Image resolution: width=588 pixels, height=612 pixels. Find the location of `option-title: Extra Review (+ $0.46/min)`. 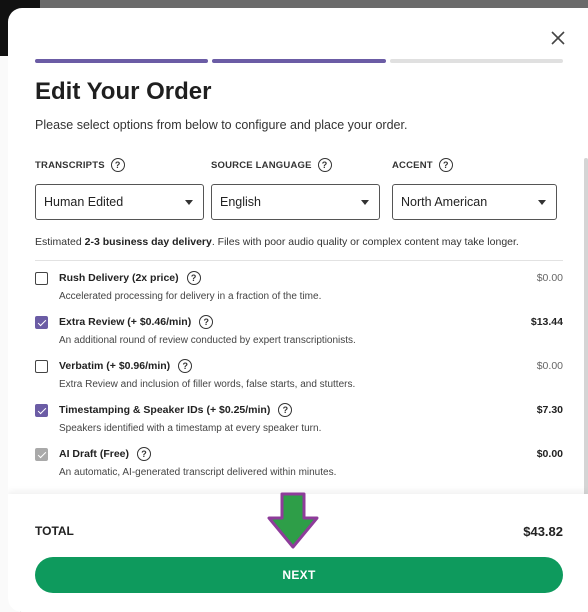

option-title: Extra Review (+ $0.46/min) is located at coordinates (125, 322).